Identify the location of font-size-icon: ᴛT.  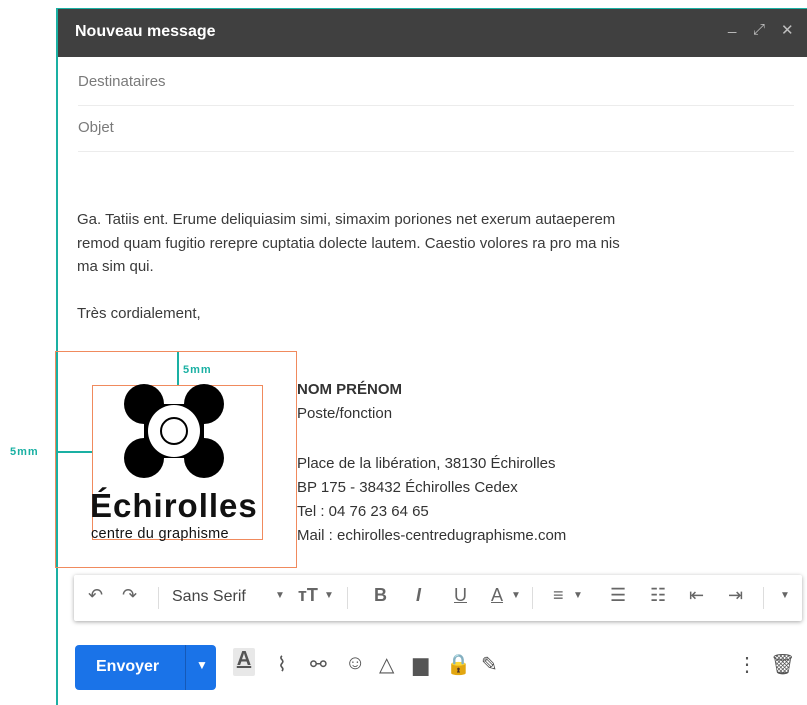
(308, 595).